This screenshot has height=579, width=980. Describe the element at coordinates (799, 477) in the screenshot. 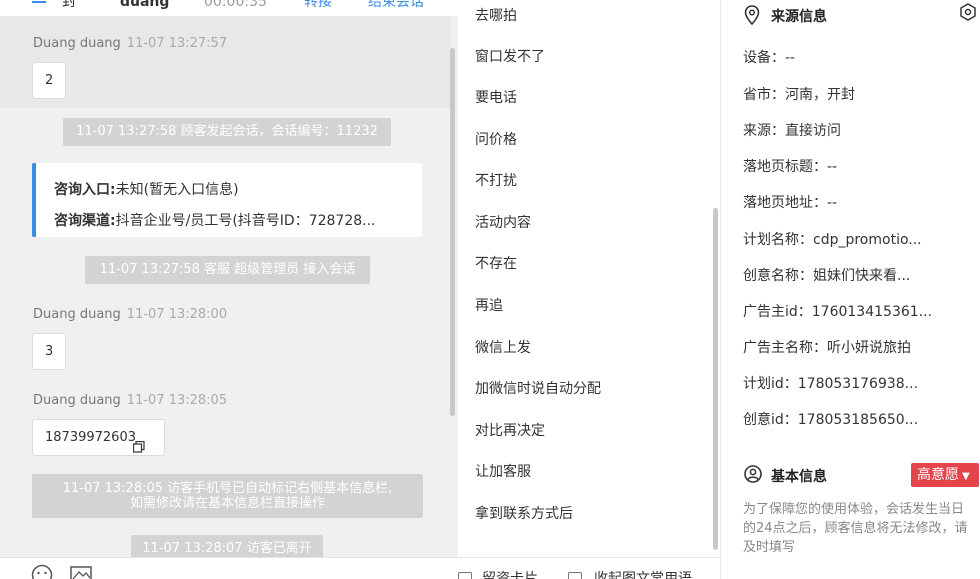

I see `basic-info-title: 基本信息` at that location.